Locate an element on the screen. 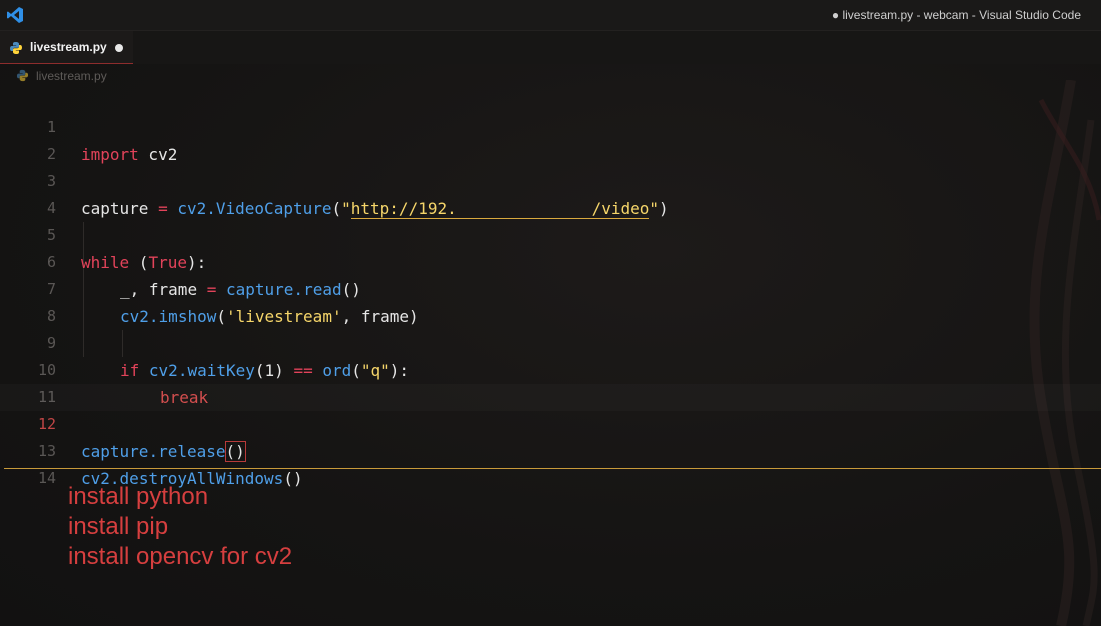 This screenshot has width=1101, height=626. code-line: 10 break is located at coordinates (550, 368).